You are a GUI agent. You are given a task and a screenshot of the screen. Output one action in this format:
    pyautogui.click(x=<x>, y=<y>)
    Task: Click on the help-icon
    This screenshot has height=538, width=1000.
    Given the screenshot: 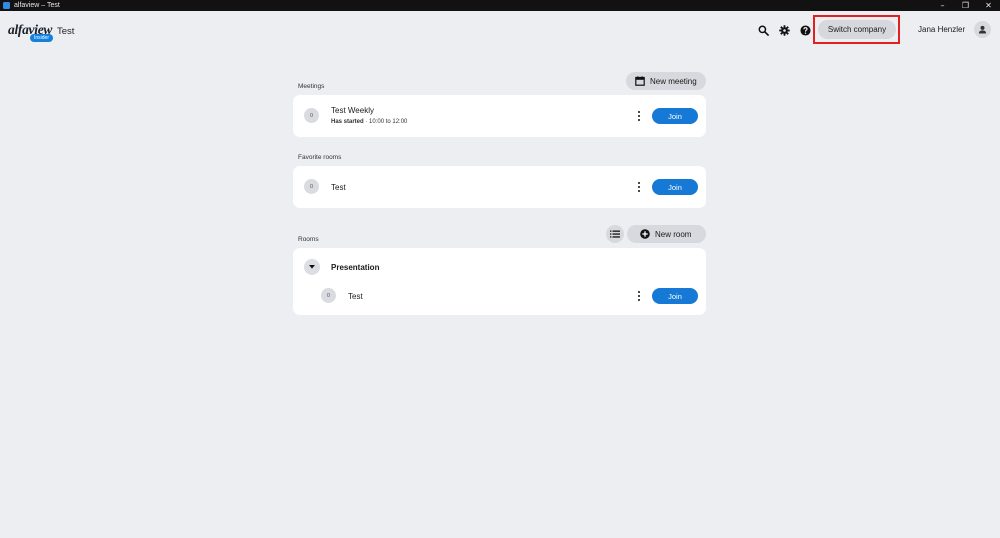 What is the action you would take?
    pyautogui.click(x=805, y=30)
    